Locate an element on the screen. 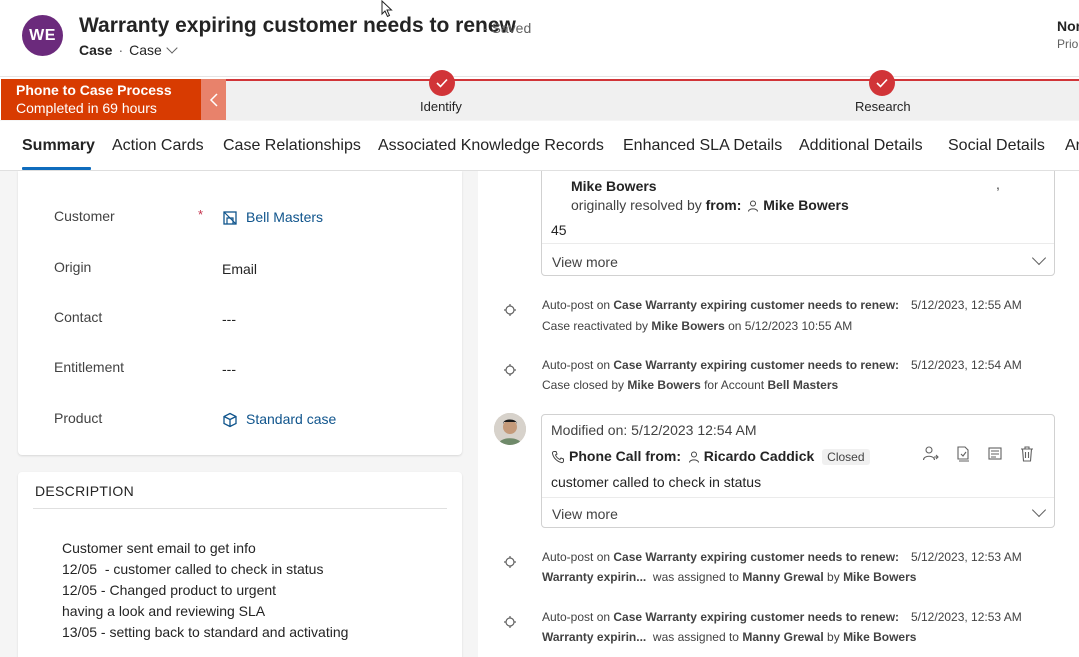 This screenshot has width=1079, height=657. resolved-by-line: originally resolved by from: Mike Bowers is located at coordinates (710, 205).